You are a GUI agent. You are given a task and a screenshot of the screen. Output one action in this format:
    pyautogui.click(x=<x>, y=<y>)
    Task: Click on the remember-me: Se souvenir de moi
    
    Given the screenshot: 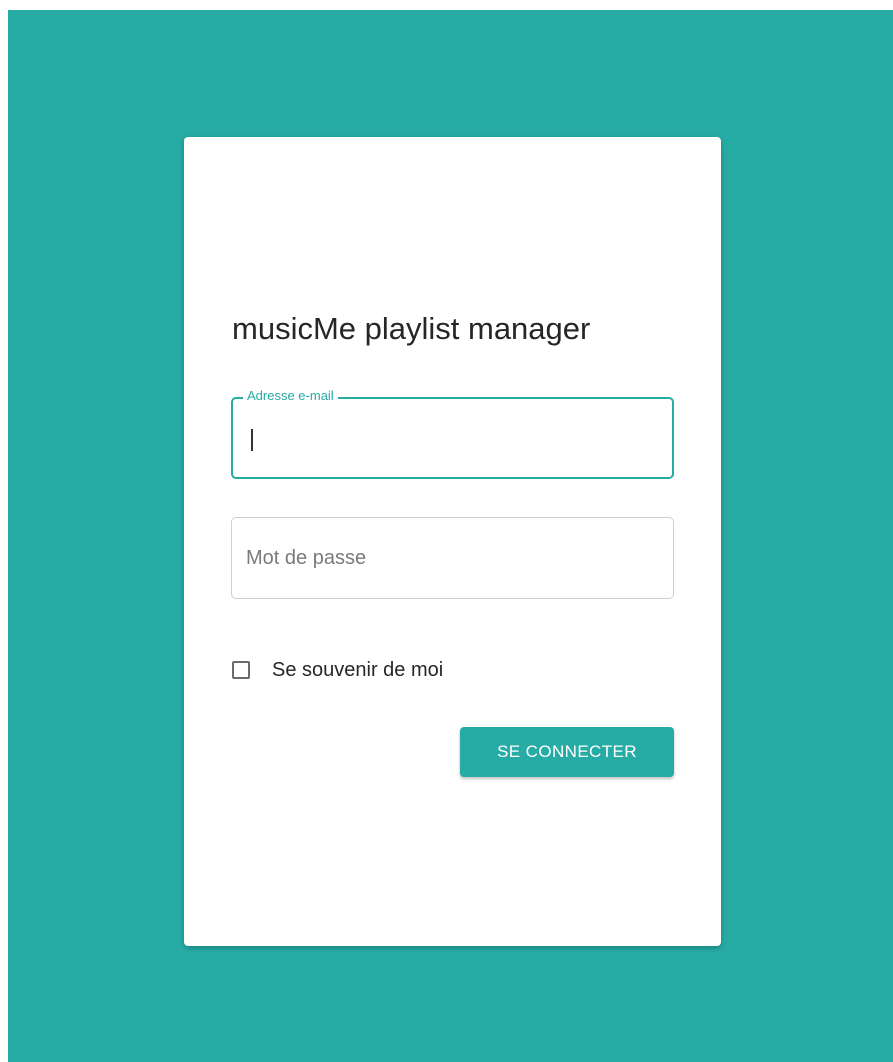 What is the action you would take?
    pyautogui.click(x=337, y=670)
    